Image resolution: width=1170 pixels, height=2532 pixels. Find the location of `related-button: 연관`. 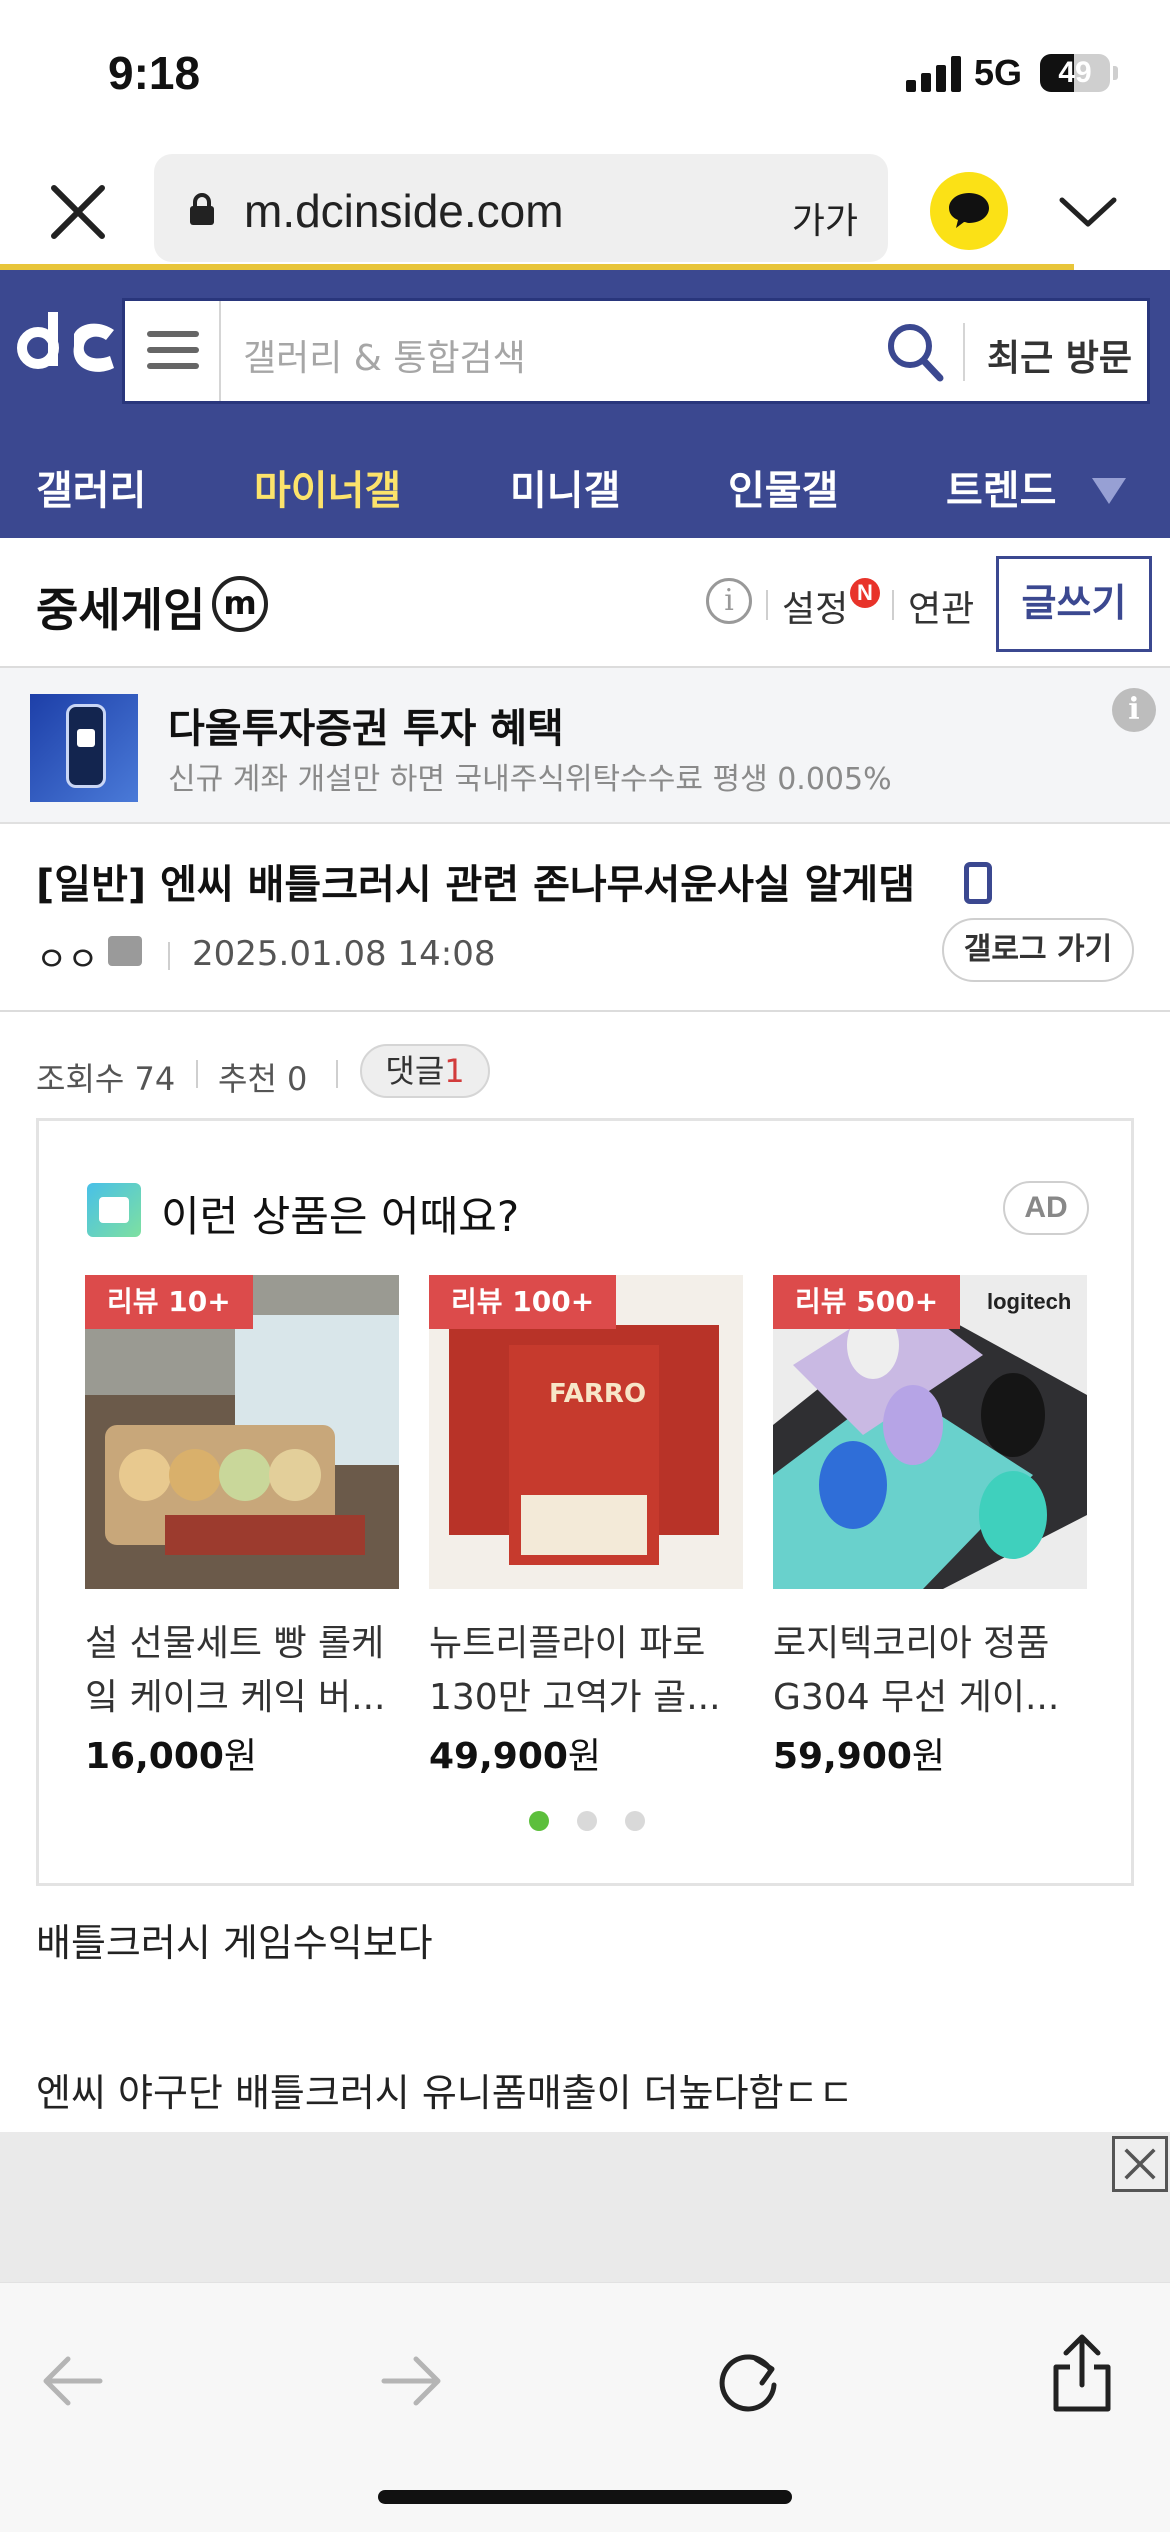

related-button: 연관 is located at coordinates (941, 606).